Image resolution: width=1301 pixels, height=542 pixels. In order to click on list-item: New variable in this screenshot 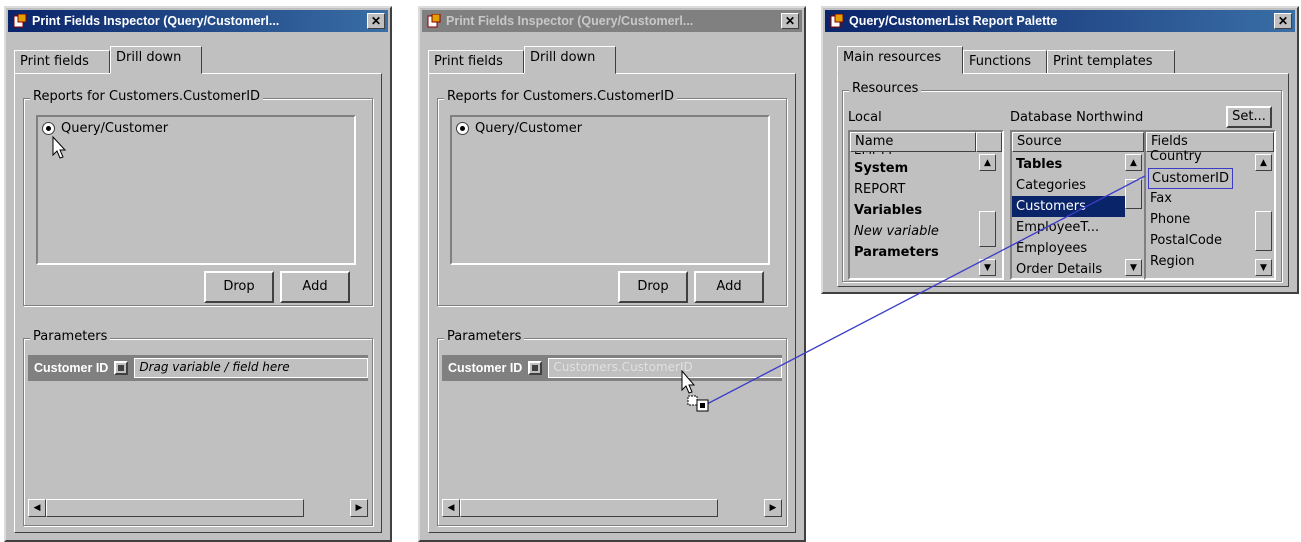, I will do `click(896, 231)`.